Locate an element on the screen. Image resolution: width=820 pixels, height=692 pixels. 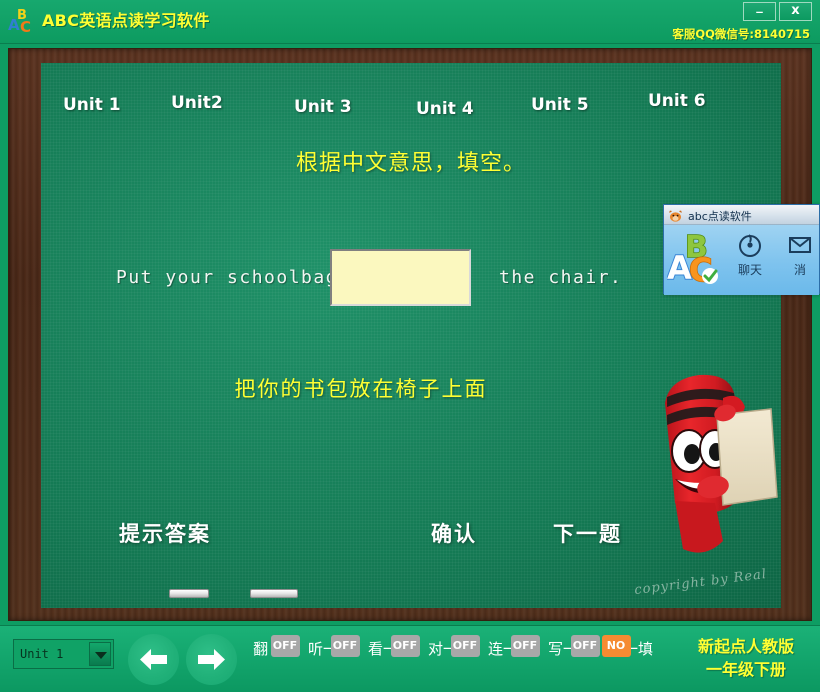
unit-select-value: Unit 1 is located at coordinates (42, 654).